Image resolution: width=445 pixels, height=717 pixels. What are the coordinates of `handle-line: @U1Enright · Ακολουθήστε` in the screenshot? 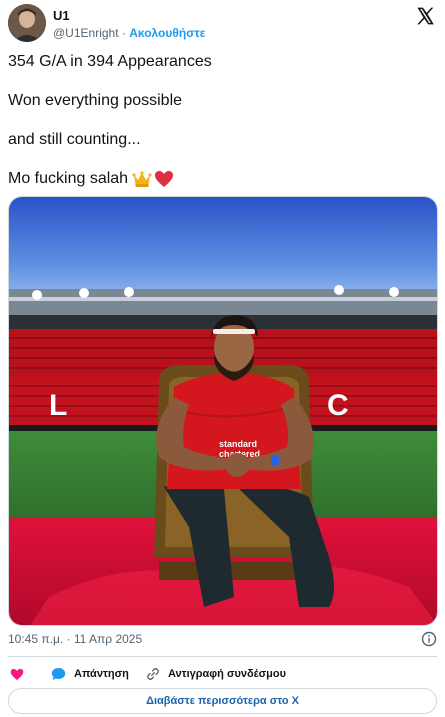 It's located at (129, 33).